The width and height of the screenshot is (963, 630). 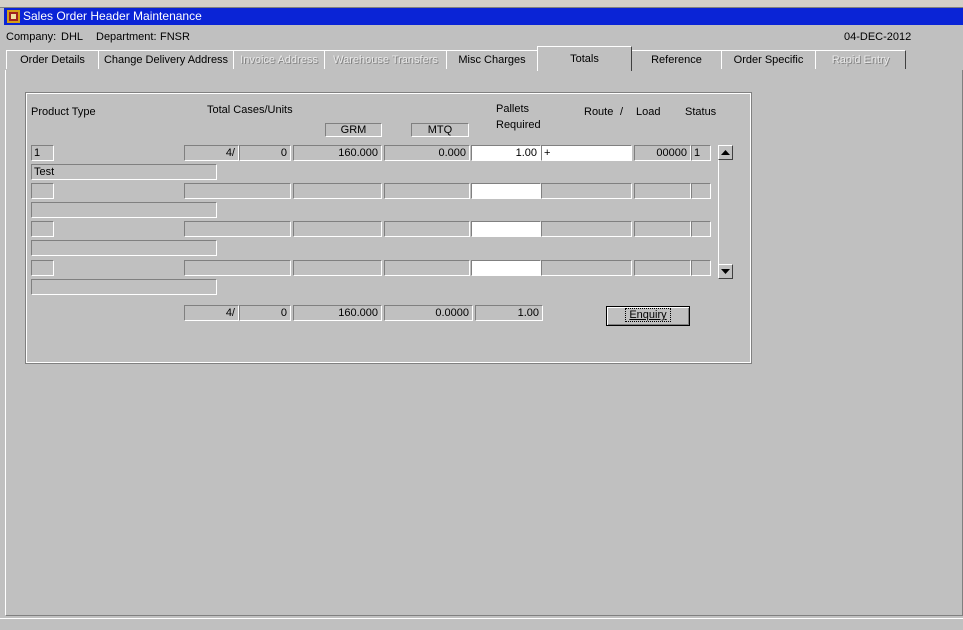 What do you see at coordinates (662, 153) in the screenshot?
I see `row1-load: 00000` at bounding box center [662, 153].